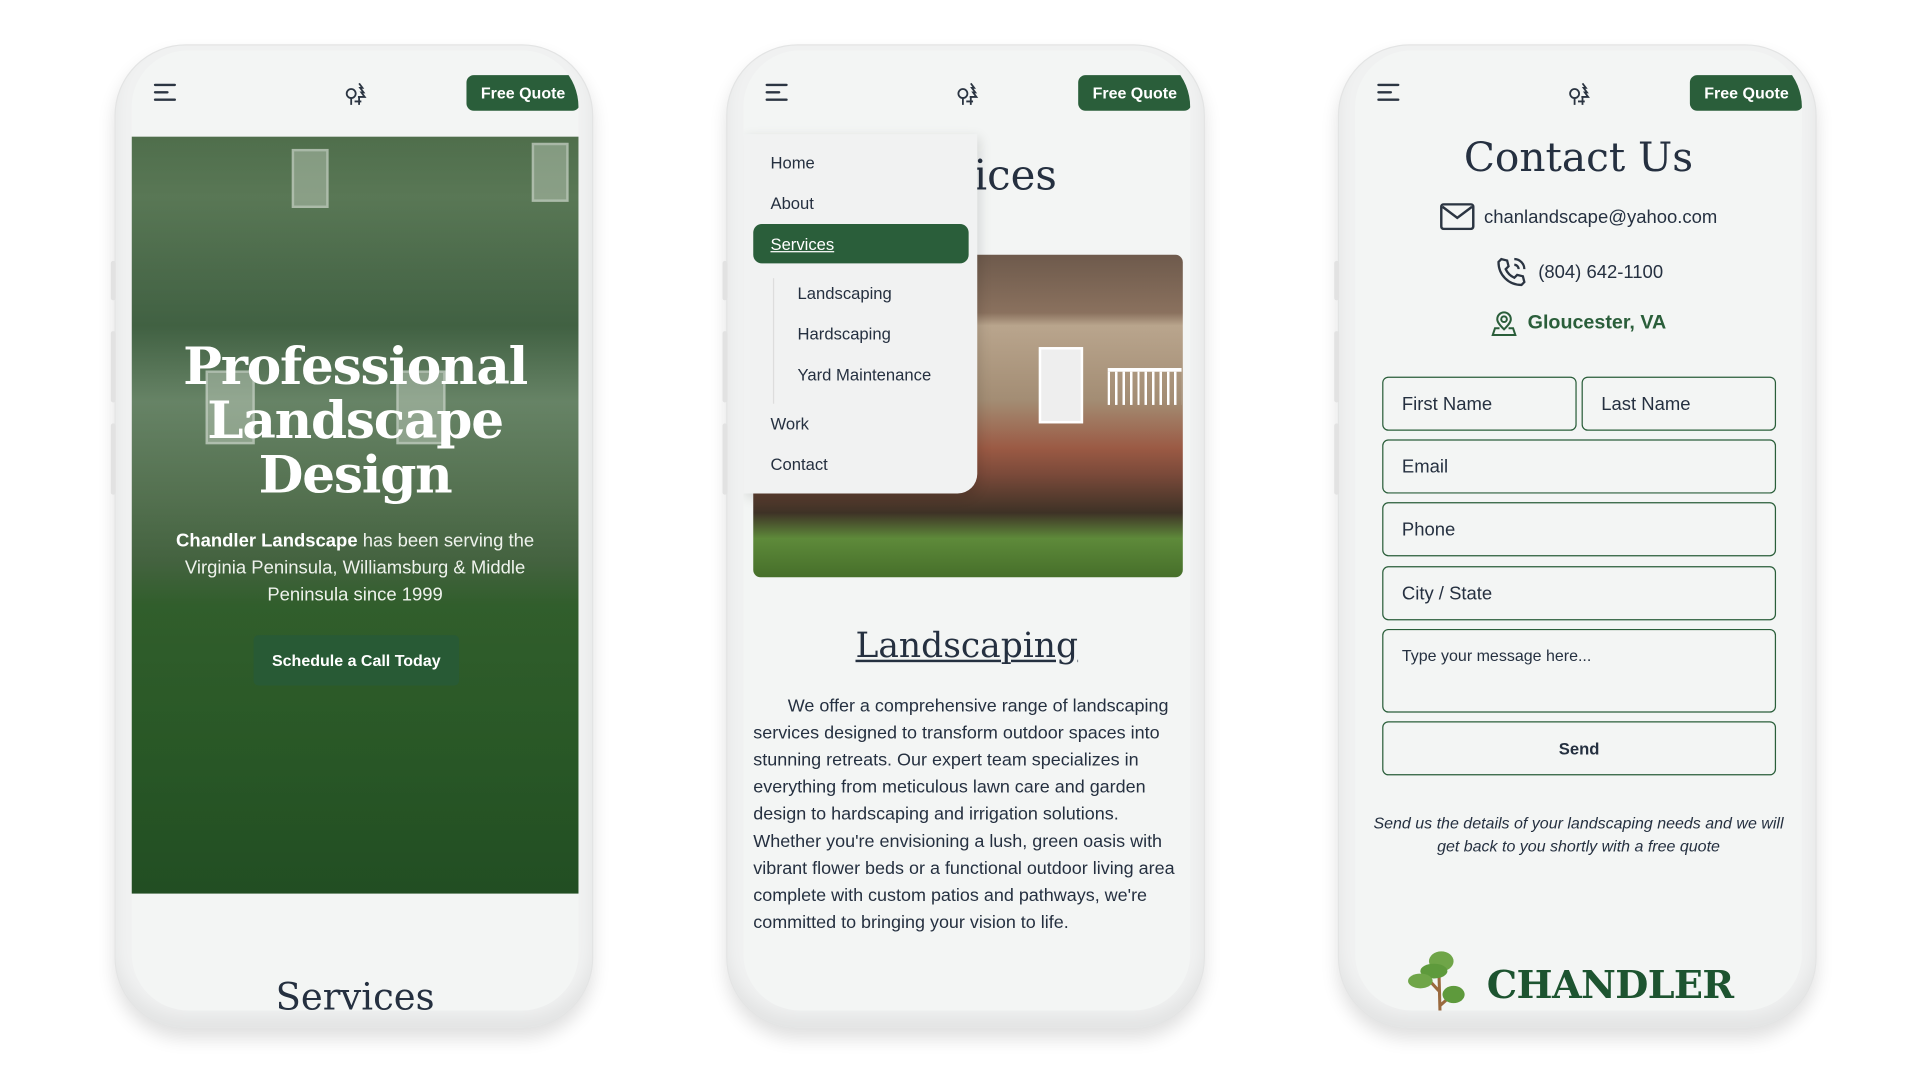  I want to click on contact-email: chanlandscape@yahoo.com, so click(1578, 217).